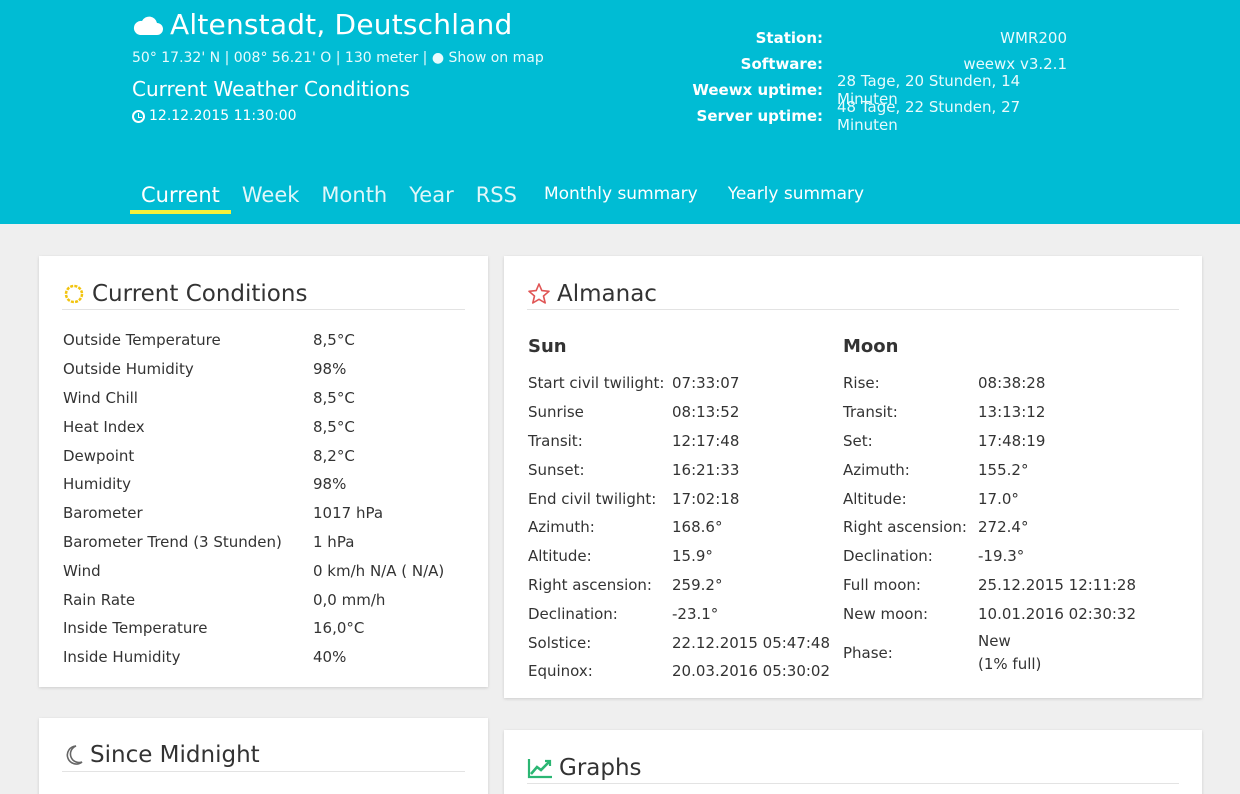  What do you see at coordinates (74, 293) in the screenshot?
I see `sun-icon` at bounding box center [74, 293].